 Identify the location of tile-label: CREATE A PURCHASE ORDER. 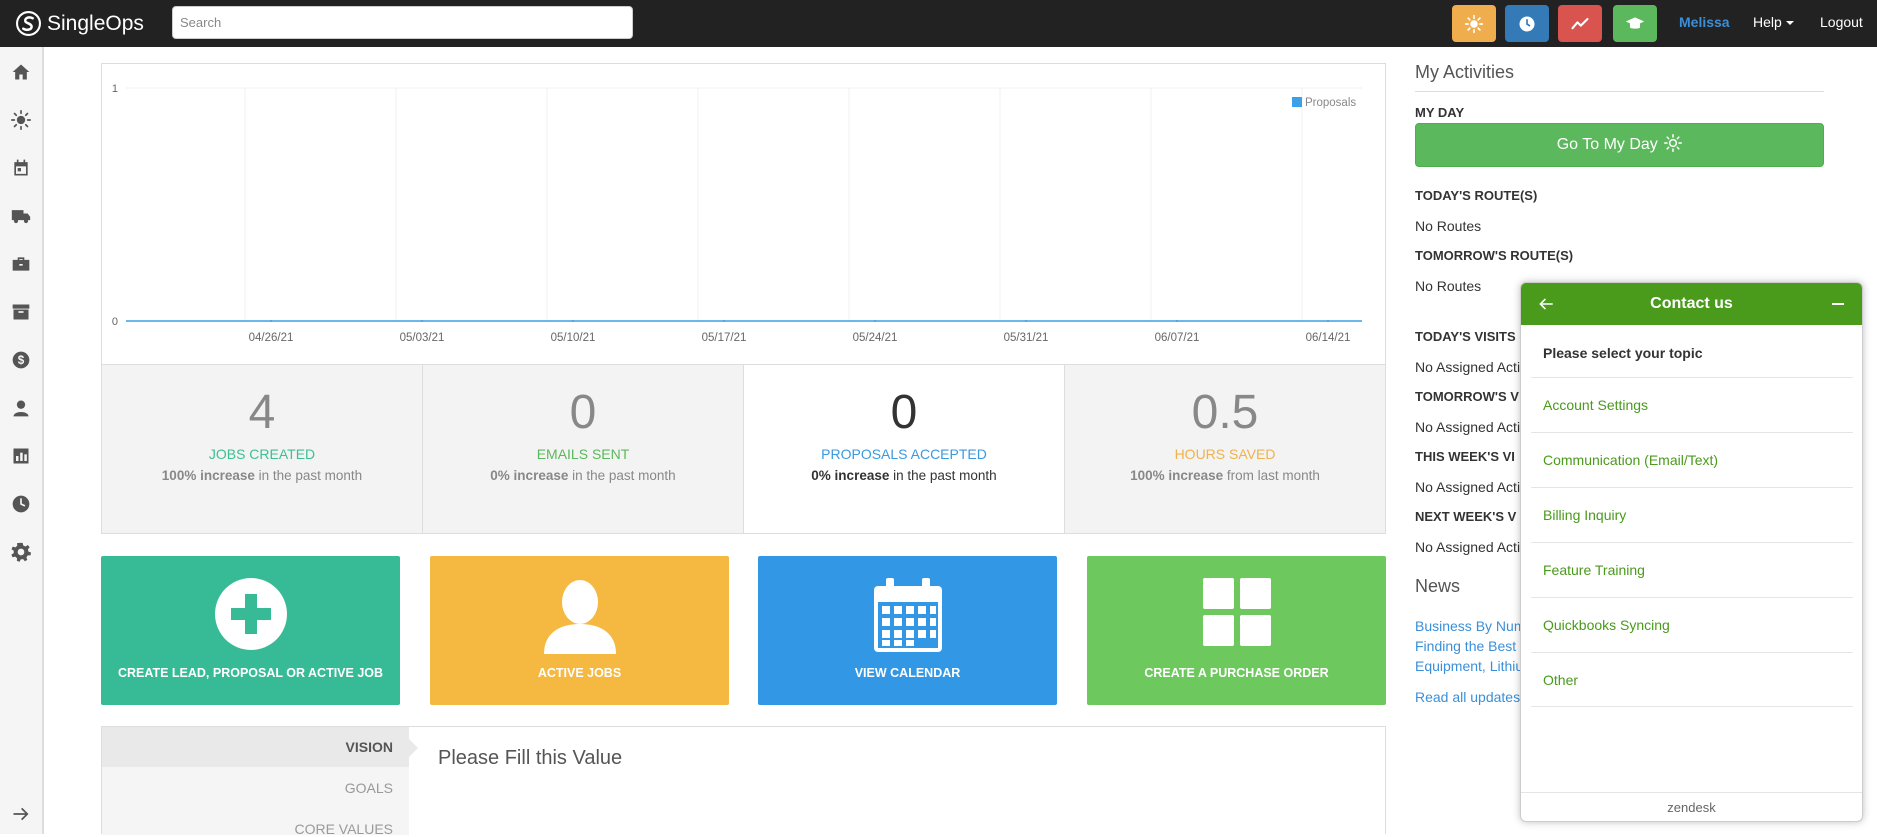
(1236, 673).